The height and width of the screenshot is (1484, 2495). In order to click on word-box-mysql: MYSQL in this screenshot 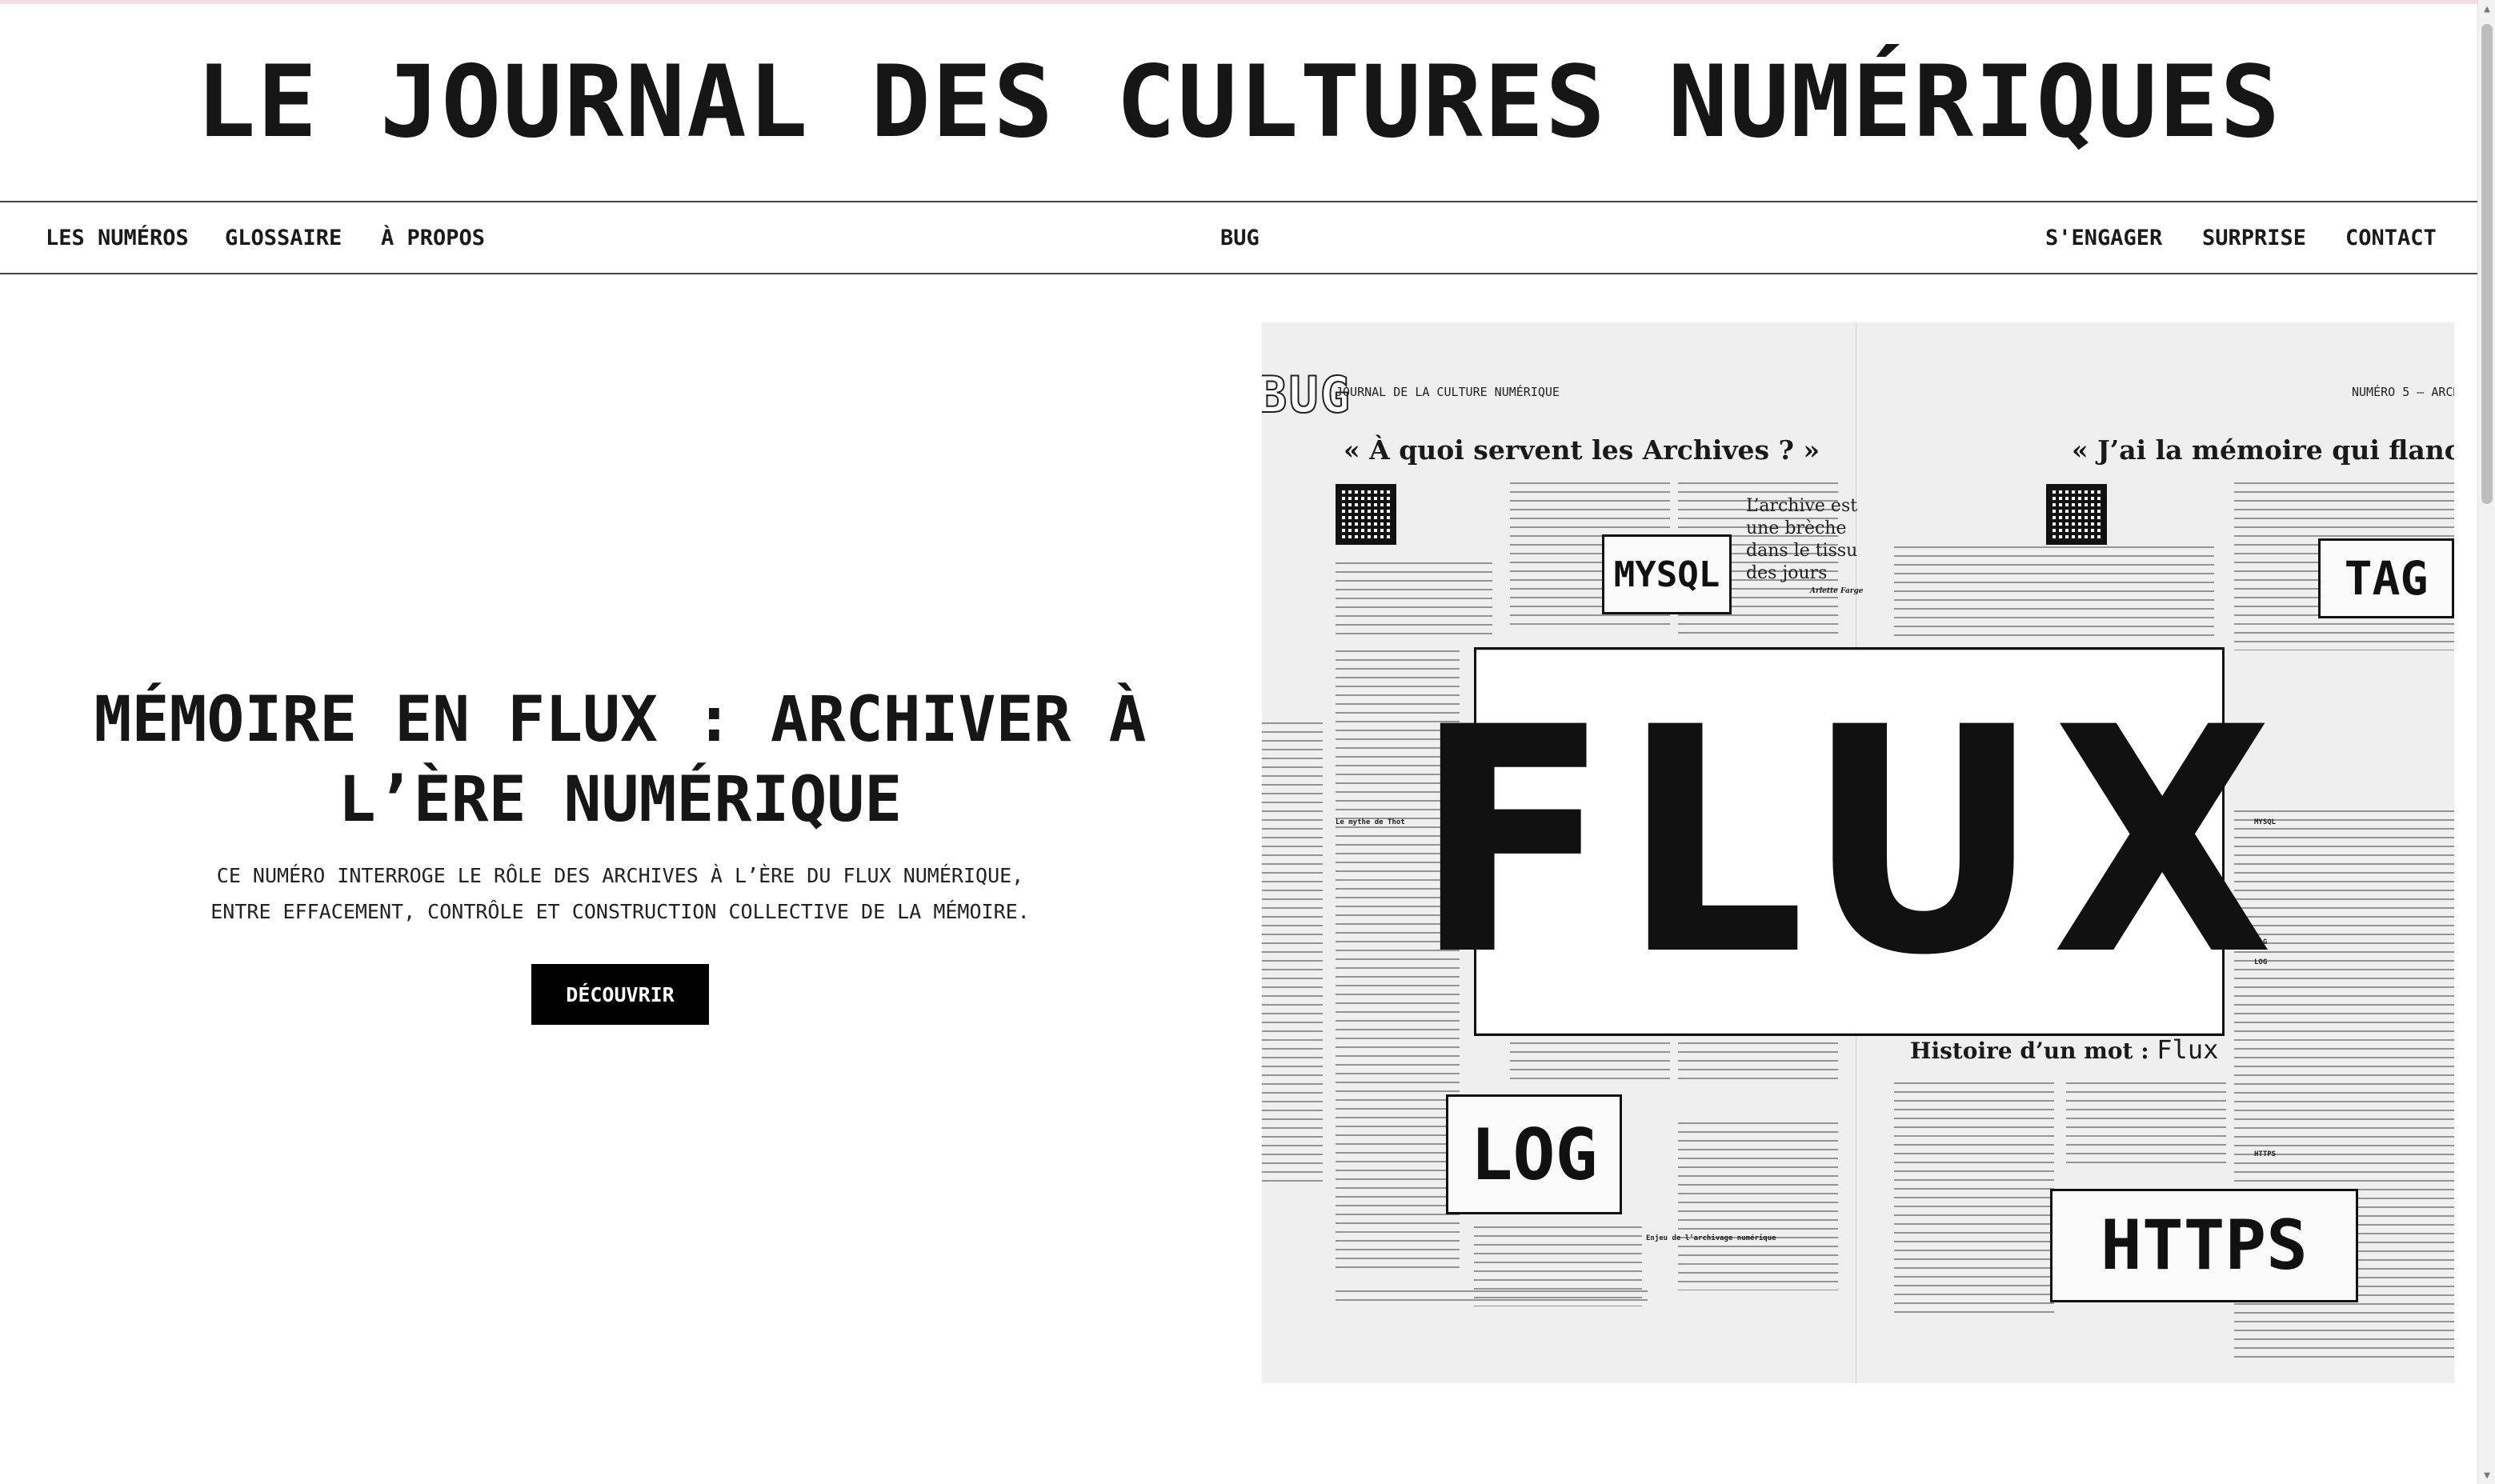, I will do `click(1667, 574)`.